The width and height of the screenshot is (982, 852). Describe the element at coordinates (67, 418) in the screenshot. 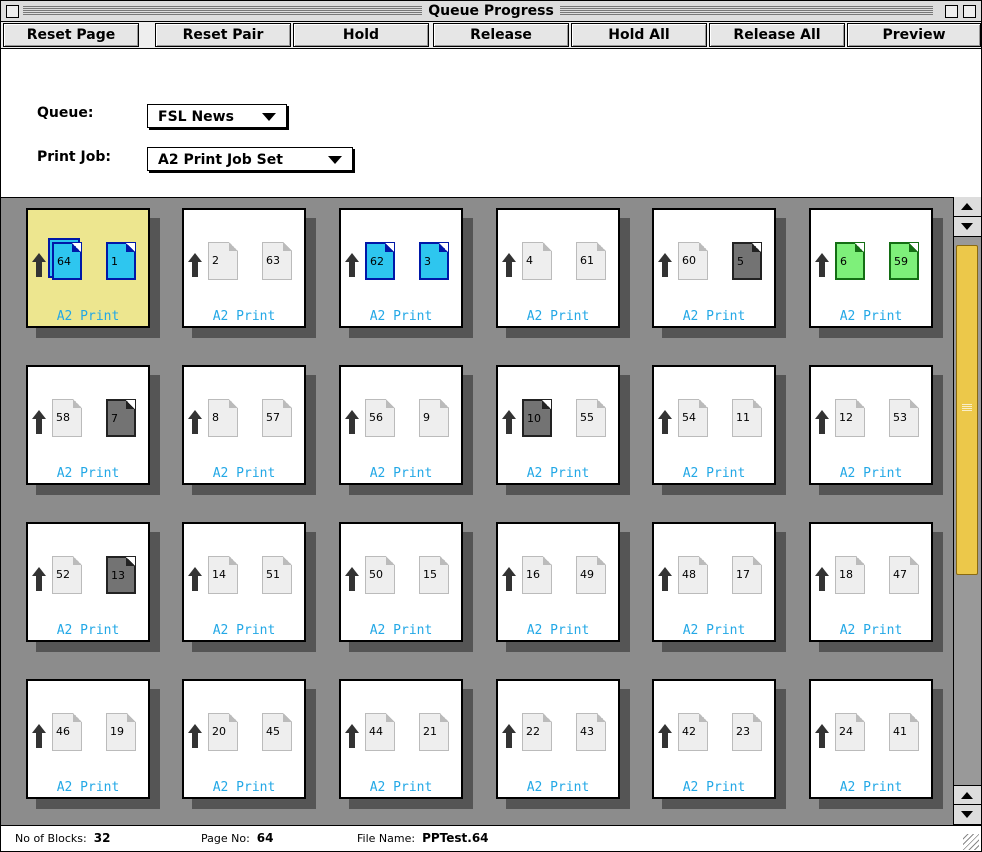

I see `left-page-icon: 58` at that location.